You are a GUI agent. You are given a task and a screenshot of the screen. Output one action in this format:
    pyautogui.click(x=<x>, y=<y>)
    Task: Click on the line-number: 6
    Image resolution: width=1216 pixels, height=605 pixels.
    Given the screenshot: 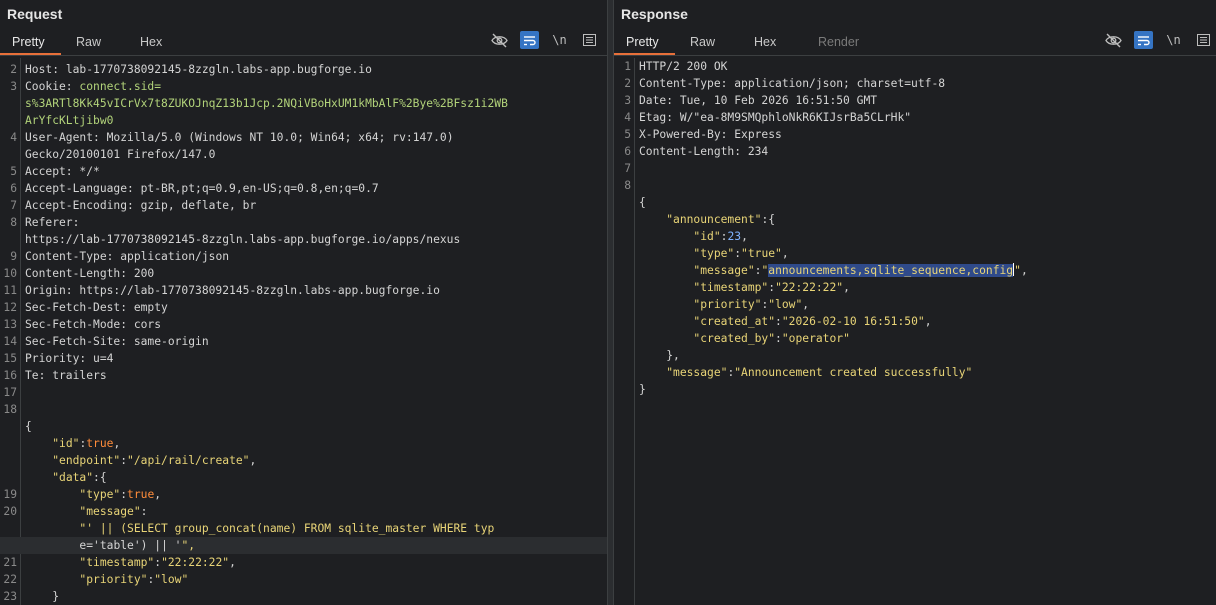 What is the action you would take?
    pyautogui.click(x=13, y=188)
    